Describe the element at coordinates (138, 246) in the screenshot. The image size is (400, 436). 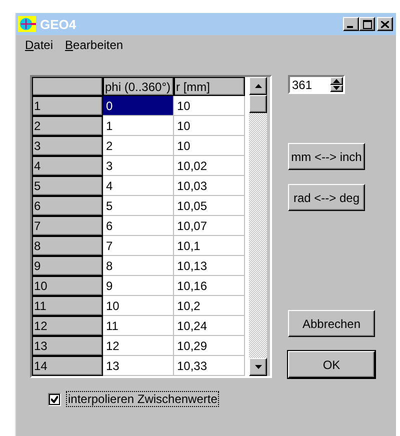
I see `table-cell: 7` at that location.